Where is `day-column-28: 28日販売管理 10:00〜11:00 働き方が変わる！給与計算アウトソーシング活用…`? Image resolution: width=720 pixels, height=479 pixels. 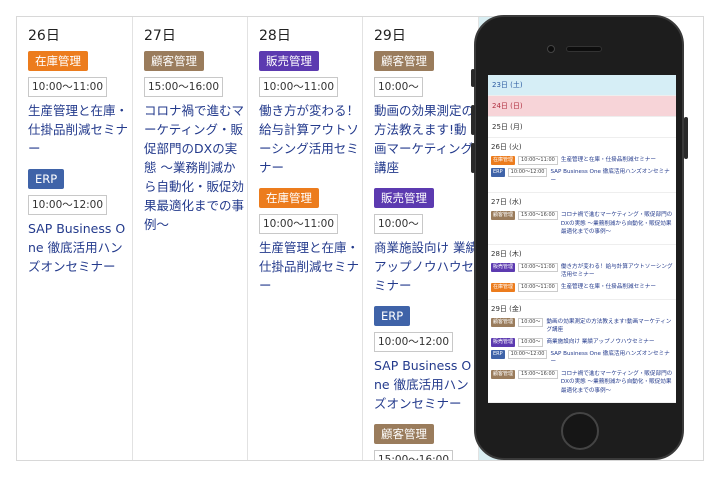
day-column-28: 28日販売管理 10:00〜11:00 働き方が変わる！給与計算アウトソーシング活用… is located at coordinates (305, 238).